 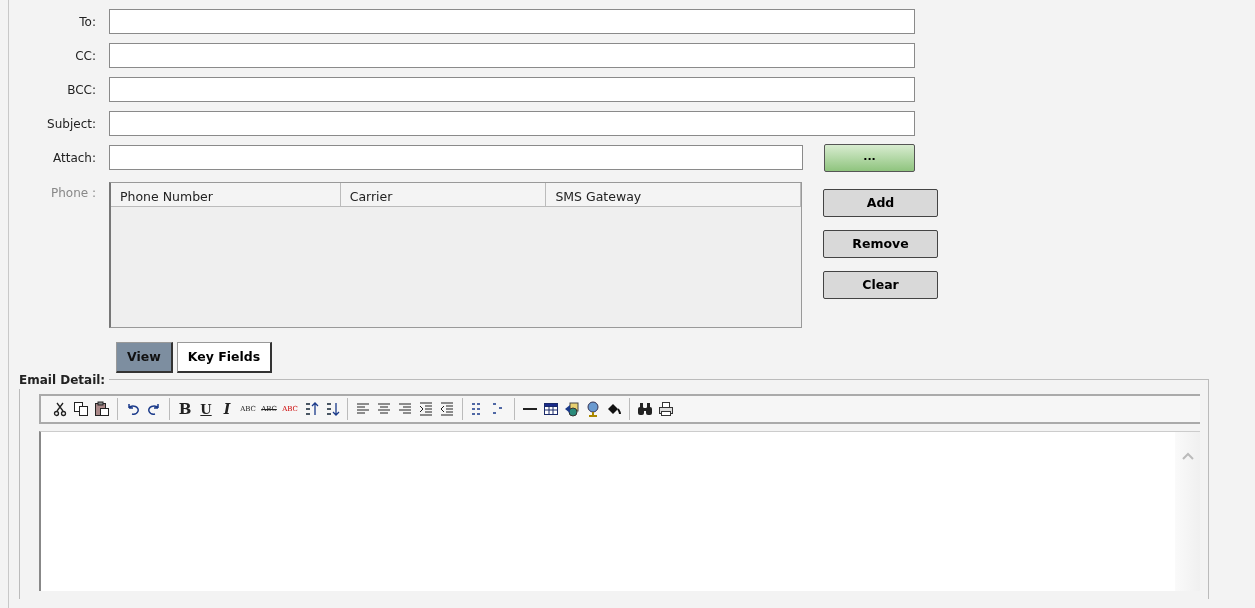 I want to click on tab: Key Fields, so click(x=224, y=357).